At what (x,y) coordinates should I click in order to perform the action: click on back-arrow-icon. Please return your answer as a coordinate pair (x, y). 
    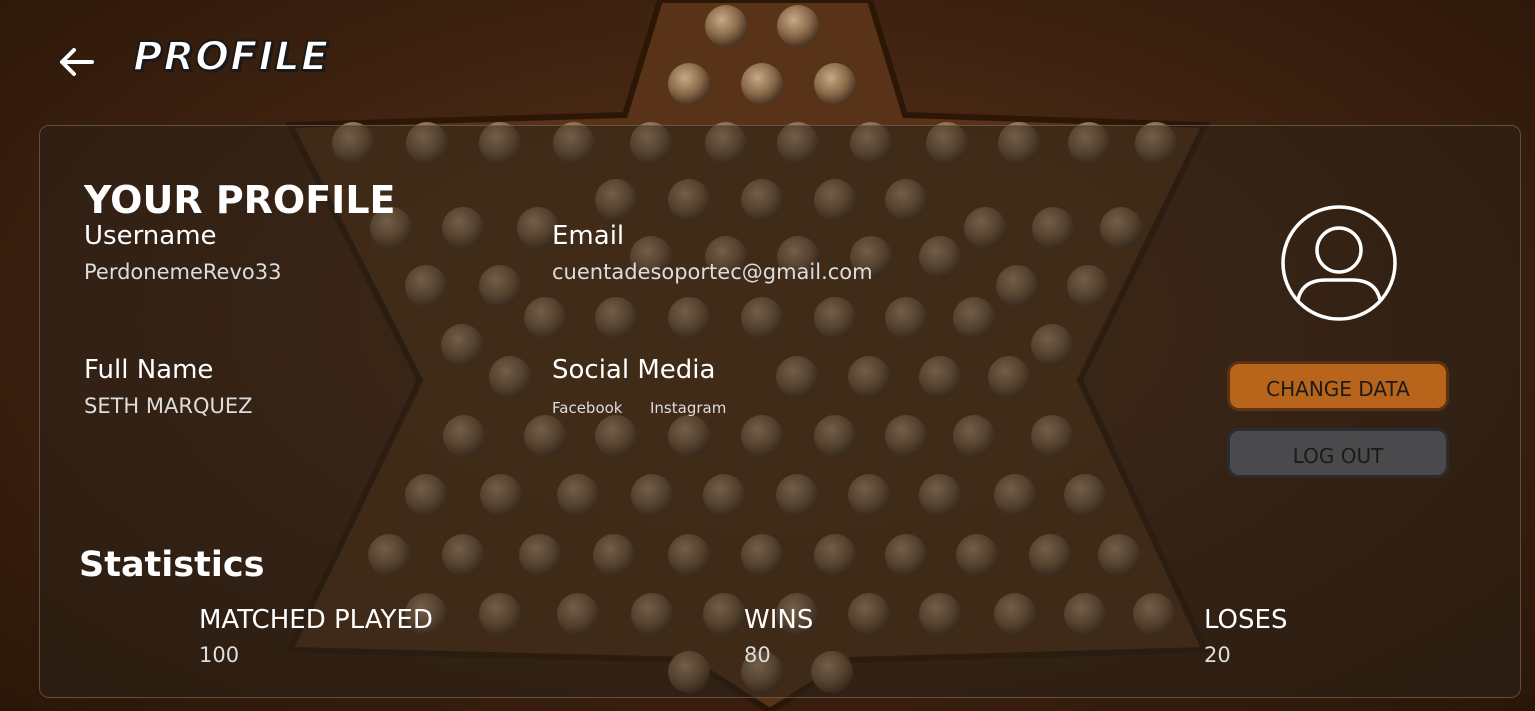
    Looking at the image, I should click on (76, 62).